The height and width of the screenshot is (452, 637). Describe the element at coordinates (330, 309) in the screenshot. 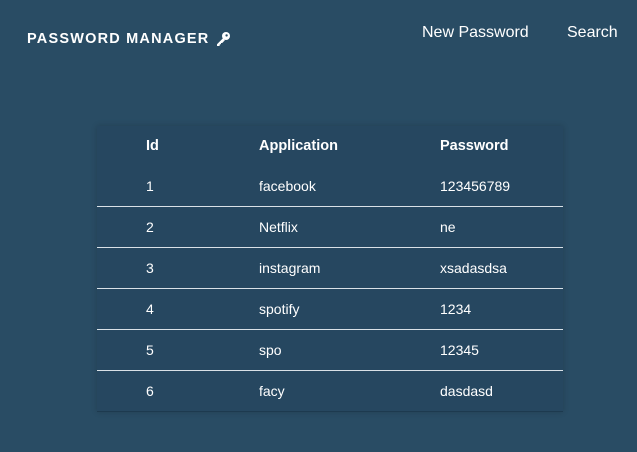

I see `table-row: 4 spotify 1234` at that location.